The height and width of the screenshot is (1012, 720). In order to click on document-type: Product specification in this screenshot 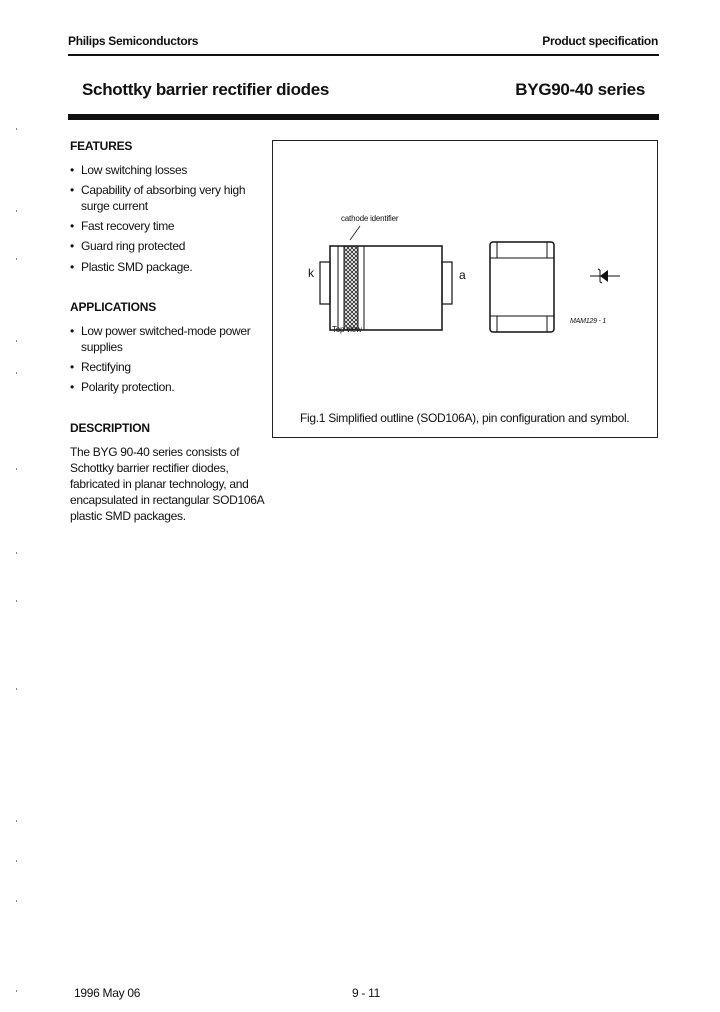, I will do `click(600, 41)`.